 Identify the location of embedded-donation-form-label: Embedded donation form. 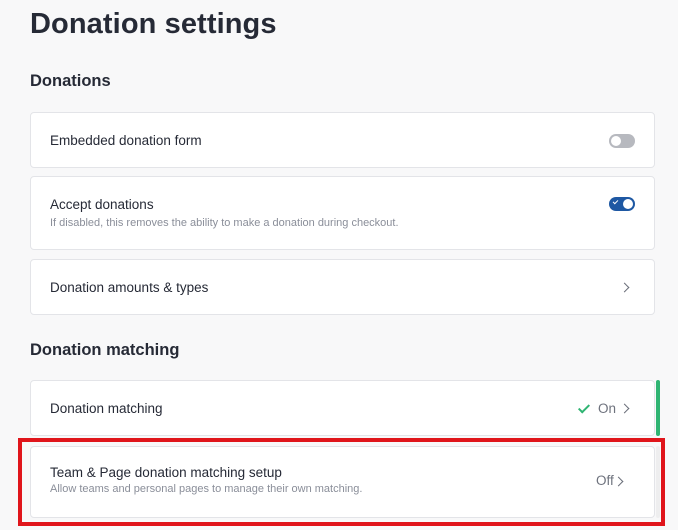
(126, 140).